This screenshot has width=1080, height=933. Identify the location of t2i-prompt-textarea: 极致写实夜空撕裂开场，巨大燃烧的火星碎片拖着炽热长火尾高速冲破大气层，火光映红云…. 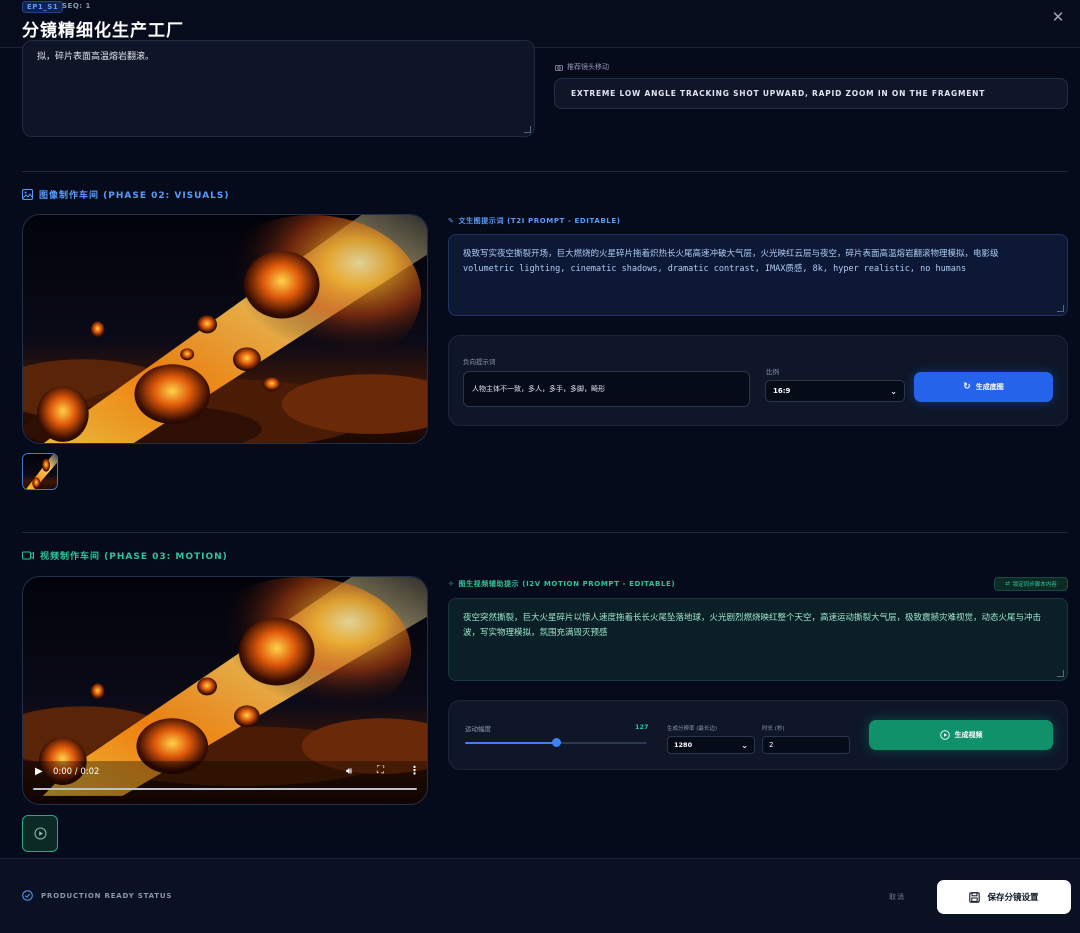
(758, 275).